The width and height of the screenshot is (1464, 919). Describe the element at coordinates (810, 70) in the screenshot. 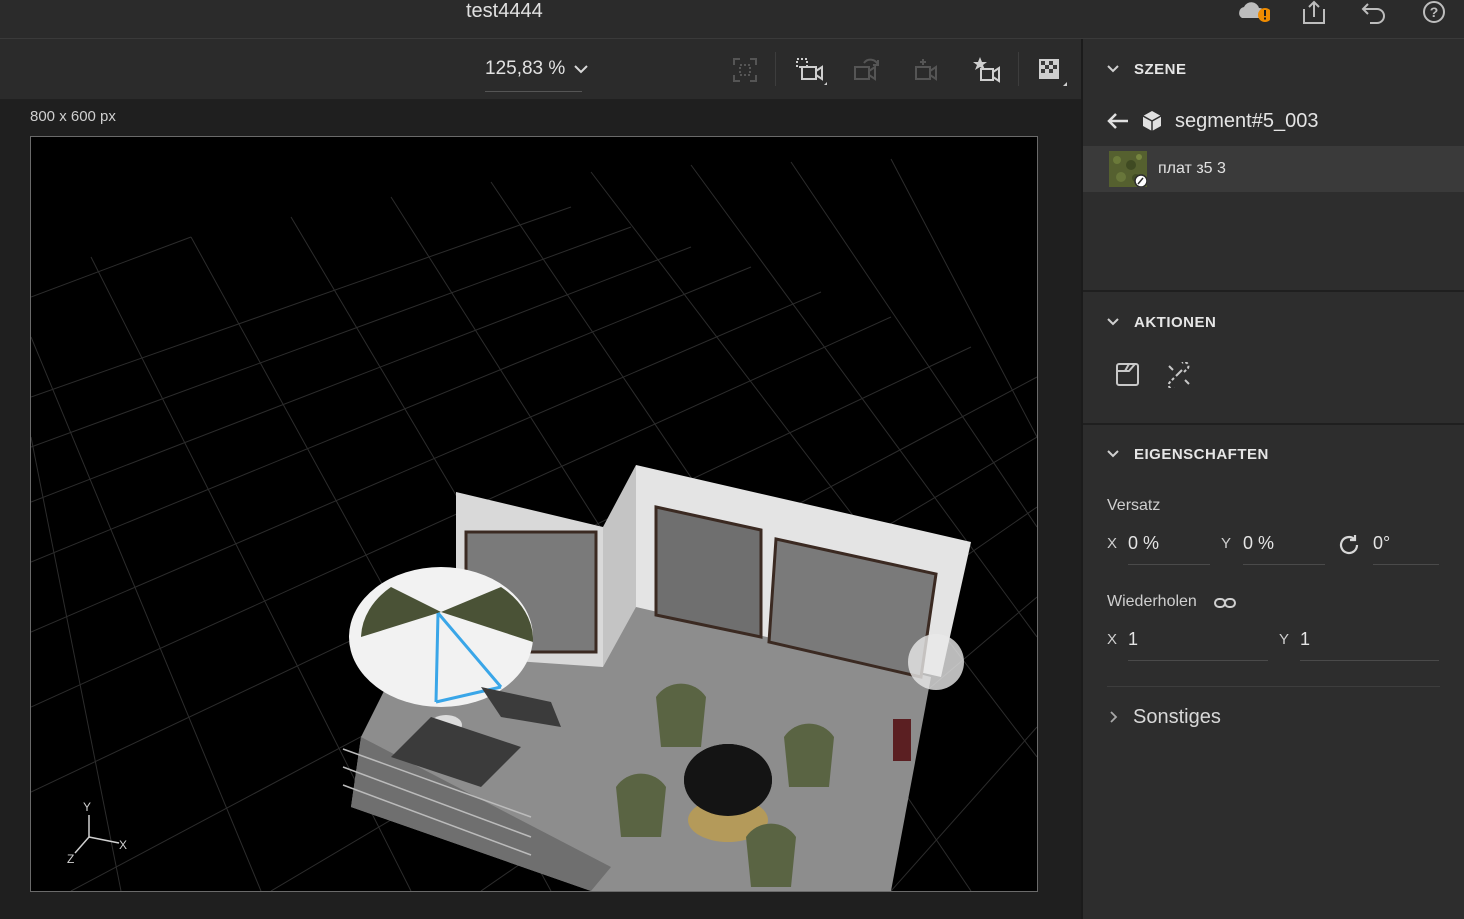

I see `camera-view-icon` at that location.